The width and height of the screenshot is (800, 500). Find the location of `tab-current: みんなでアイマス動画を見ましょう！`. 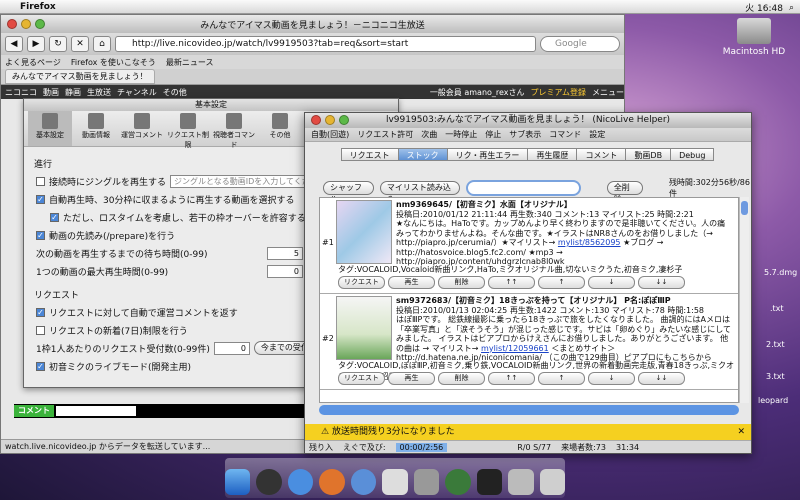

tab-current: みんなでアイマス動画を見ましょう！ is located at coordinates (80, 76).